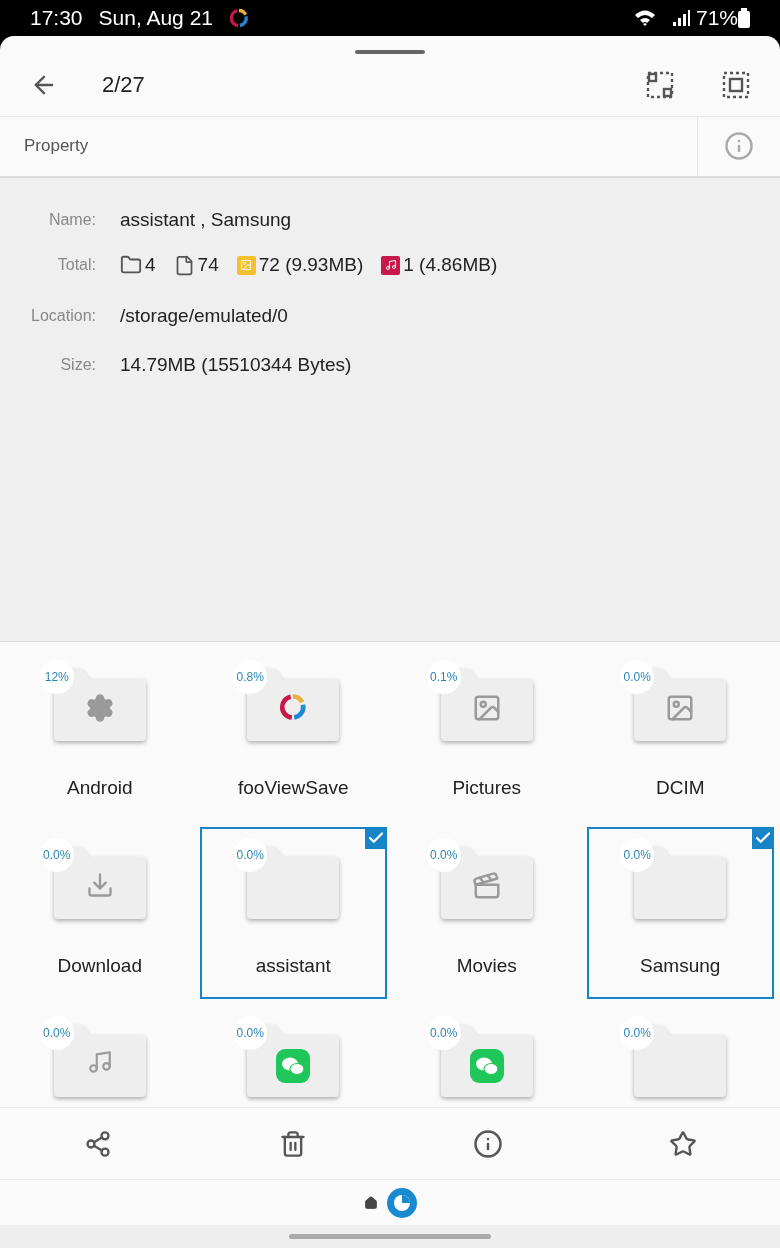 This screenshot has height=1248, width=780. What do you see at coordinates (56, 146) in the screenshot?
I see `property-title: Property` at bounding box center [56, 146].